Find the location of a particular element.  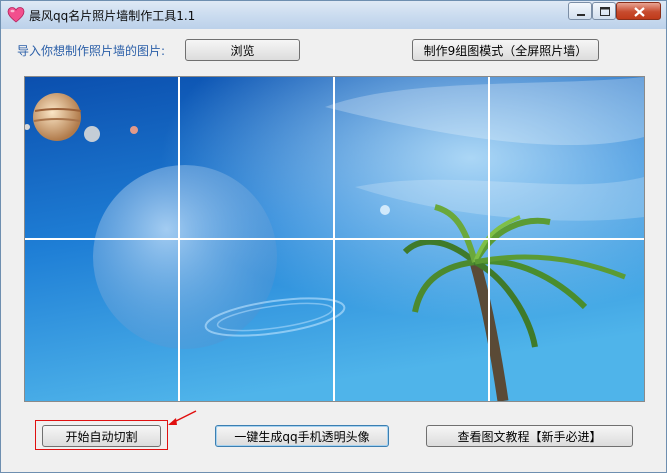

nine-grid-mode-button: 制作9组图模式（全屏照片墙） is located at coordinates (505, 50).